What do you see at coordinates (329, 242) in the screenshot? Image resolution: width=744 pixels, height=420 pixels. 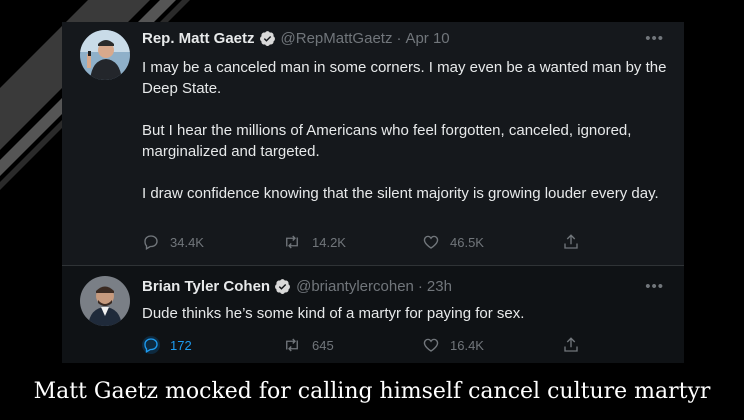 I see `retweet-count: 14.2K` at bounding box center [329, 242].